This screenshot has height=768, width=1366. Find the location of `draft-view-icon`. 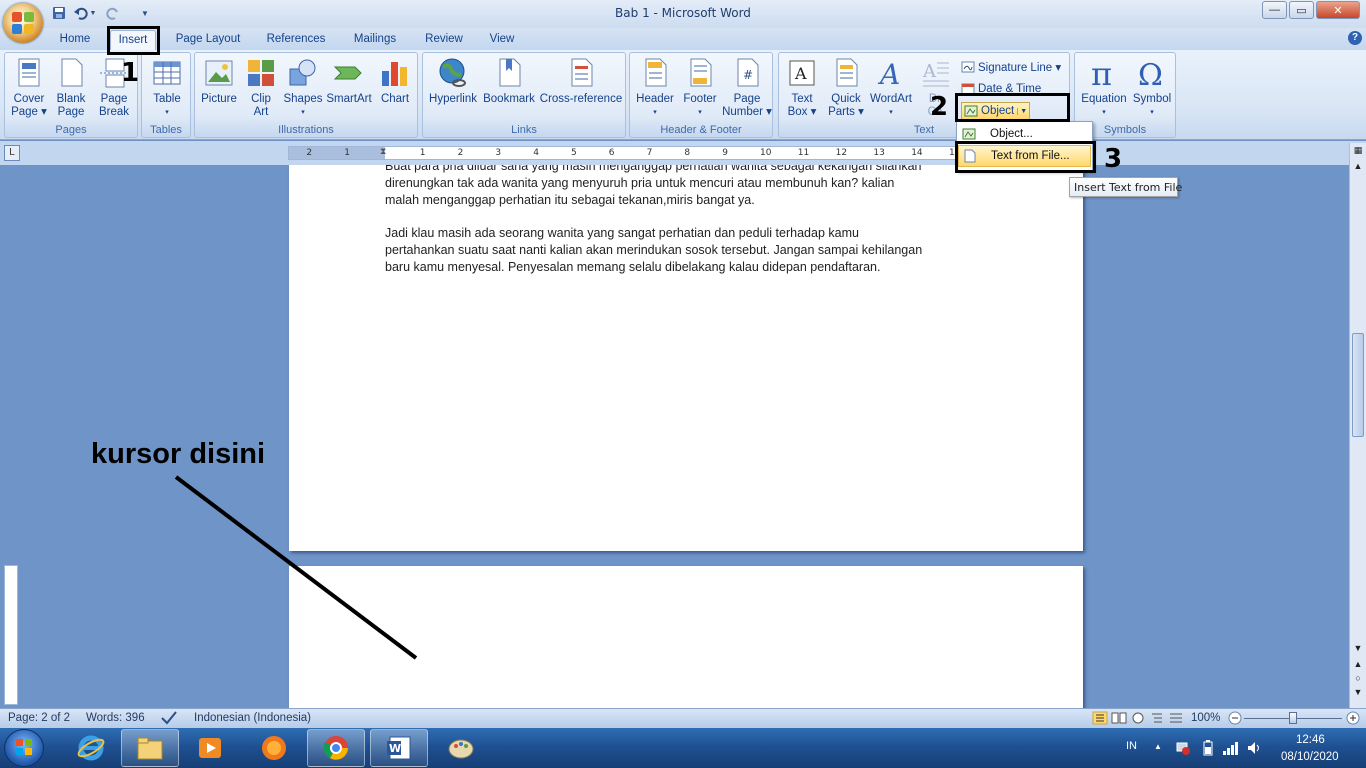

draft-view-icon is located at coordinates (1176, 718).